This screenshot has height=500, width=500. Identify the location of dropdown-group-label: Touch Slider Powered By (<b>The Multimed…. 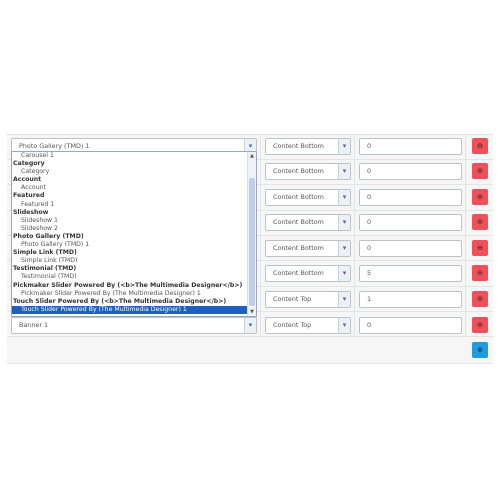
(120, 301).